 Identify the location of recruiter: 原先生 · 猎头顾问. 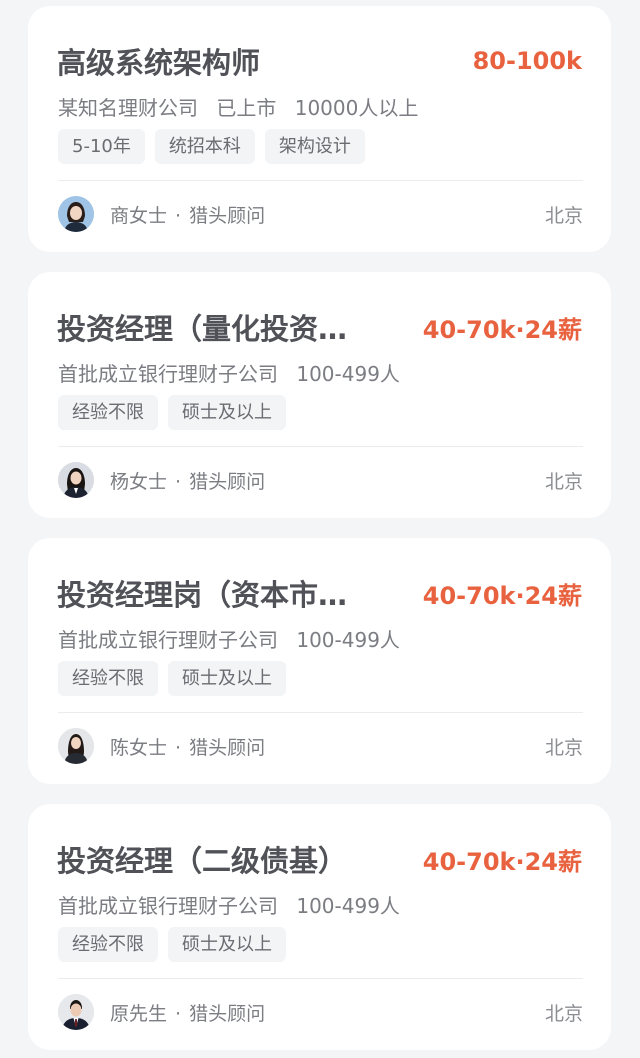
(161, 1012).